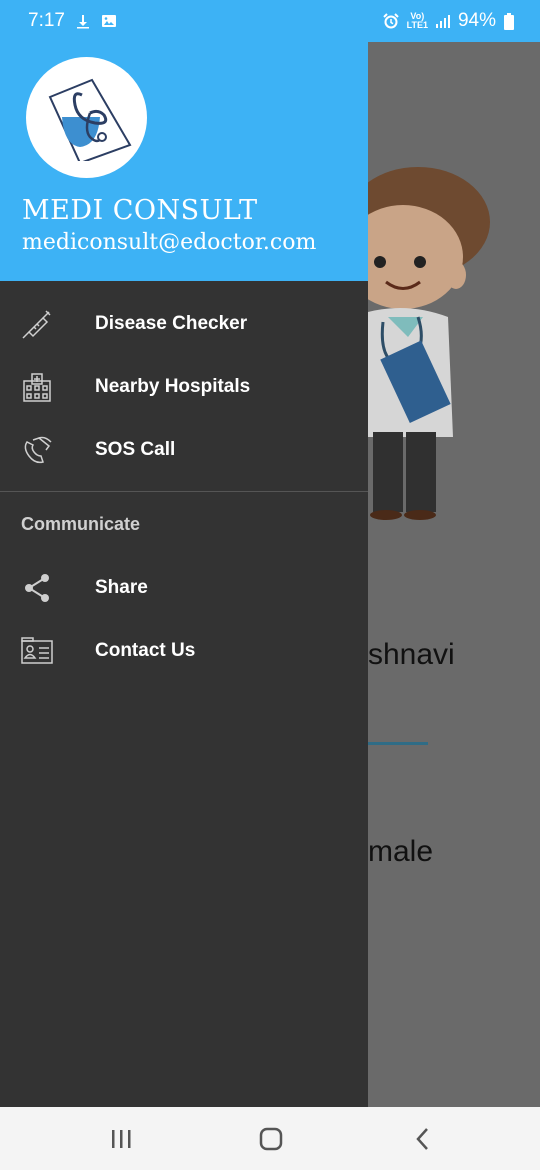 The image size is (540, 1170). Describe the element at coordinates (423, 1139) in the screenshot. I see `back-button` at that location.